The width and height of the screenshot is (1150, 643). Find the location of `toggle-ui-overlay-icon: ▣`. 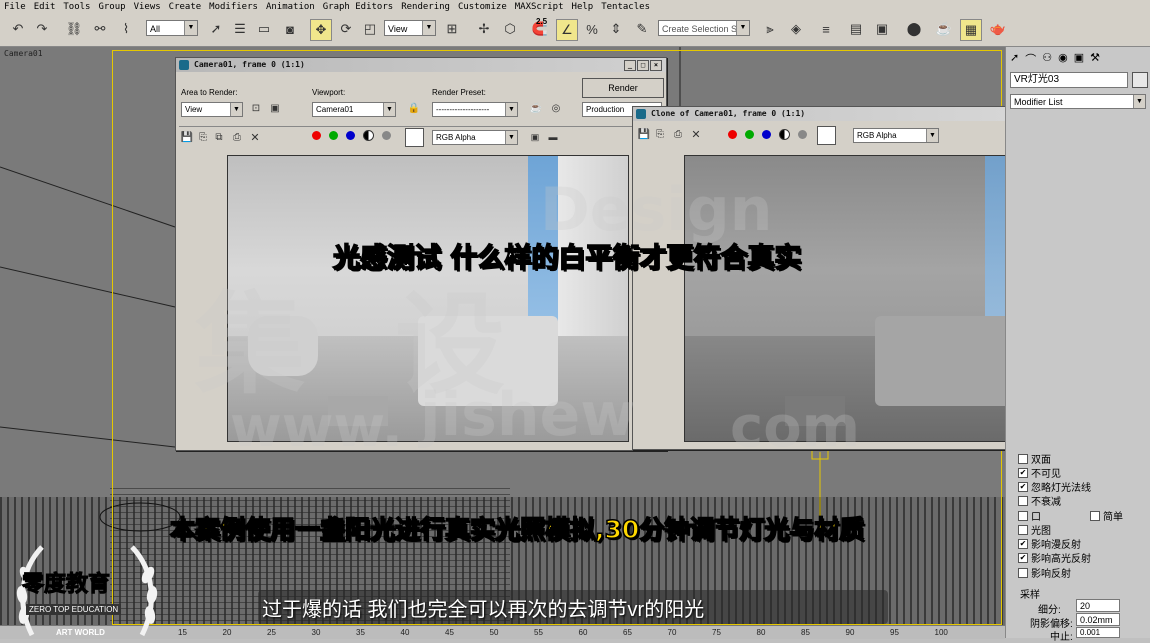

toggle-ui-overlay-icon: ▣ is located at coordinates (535, 137).